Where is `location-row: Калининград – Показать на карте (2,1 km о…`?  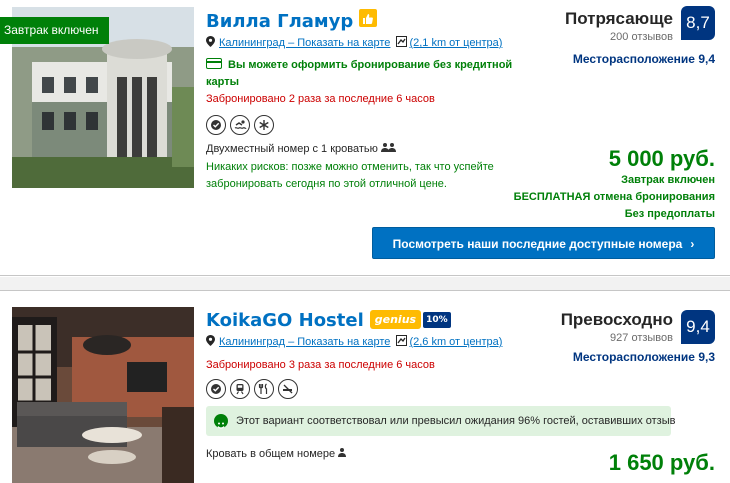
location-row: Калининград – Показать на карте (2,1 km о… is located at coordinates (354, 42).